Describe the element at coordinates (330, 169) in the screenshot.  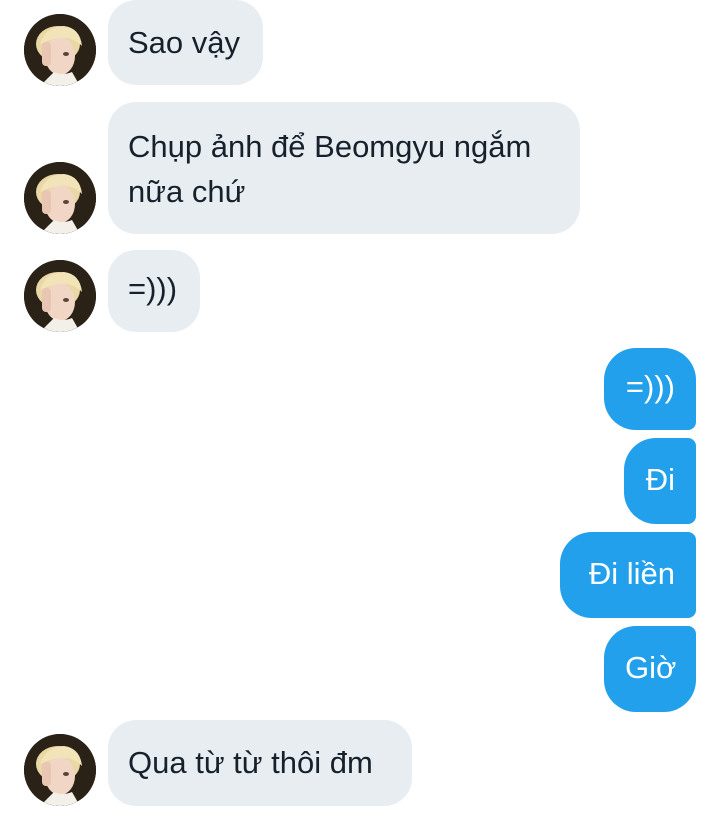
I see `message-text: Chụp ảnh để Beomgyu ngắm nữa chứ` at that location.